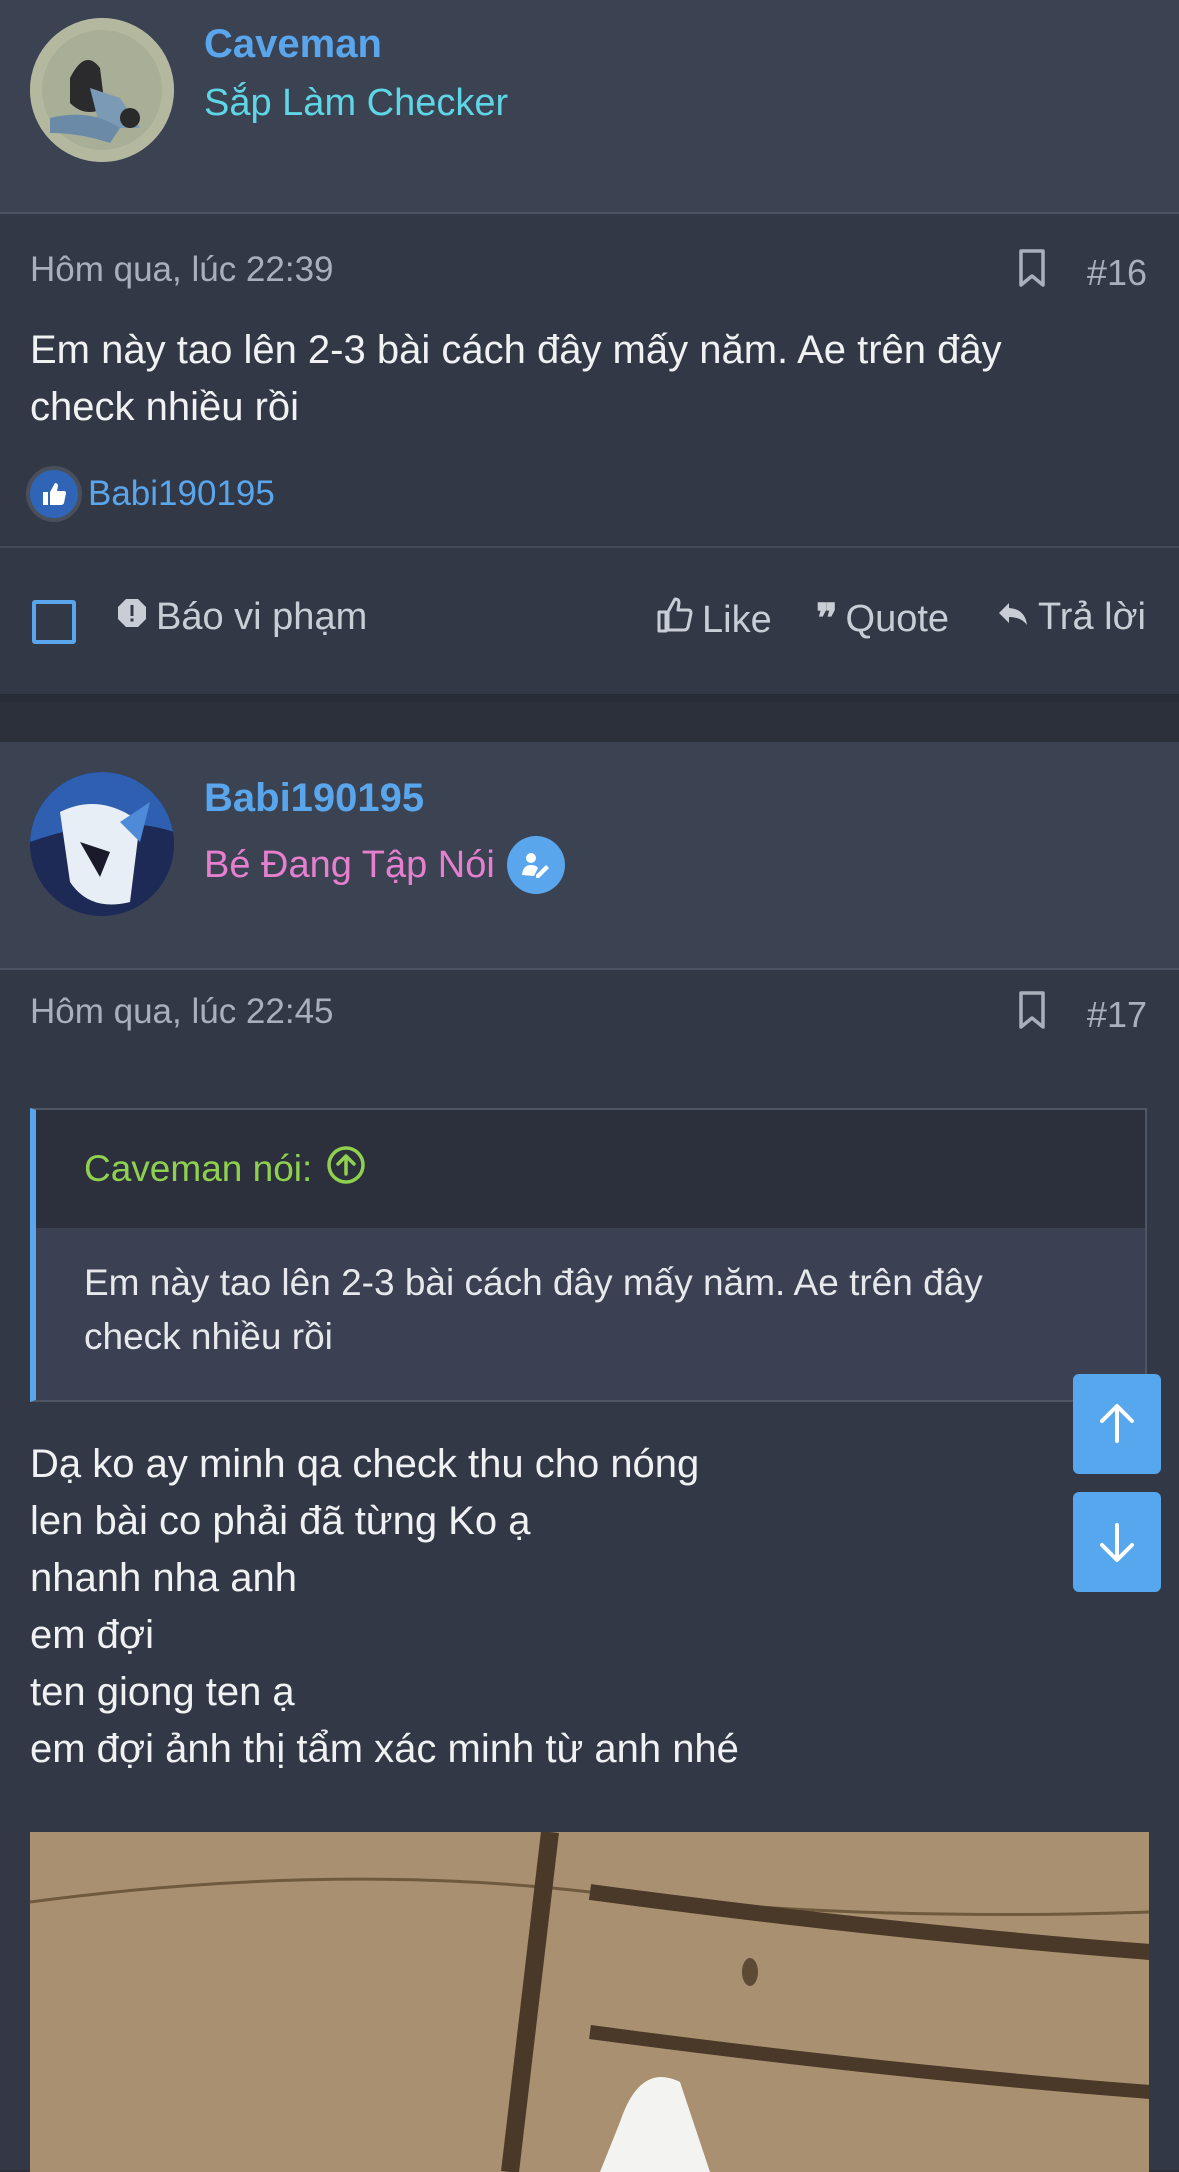  I want to click on message-line: len bài co phải đã từng Ko ạ, so click(280, 1521).